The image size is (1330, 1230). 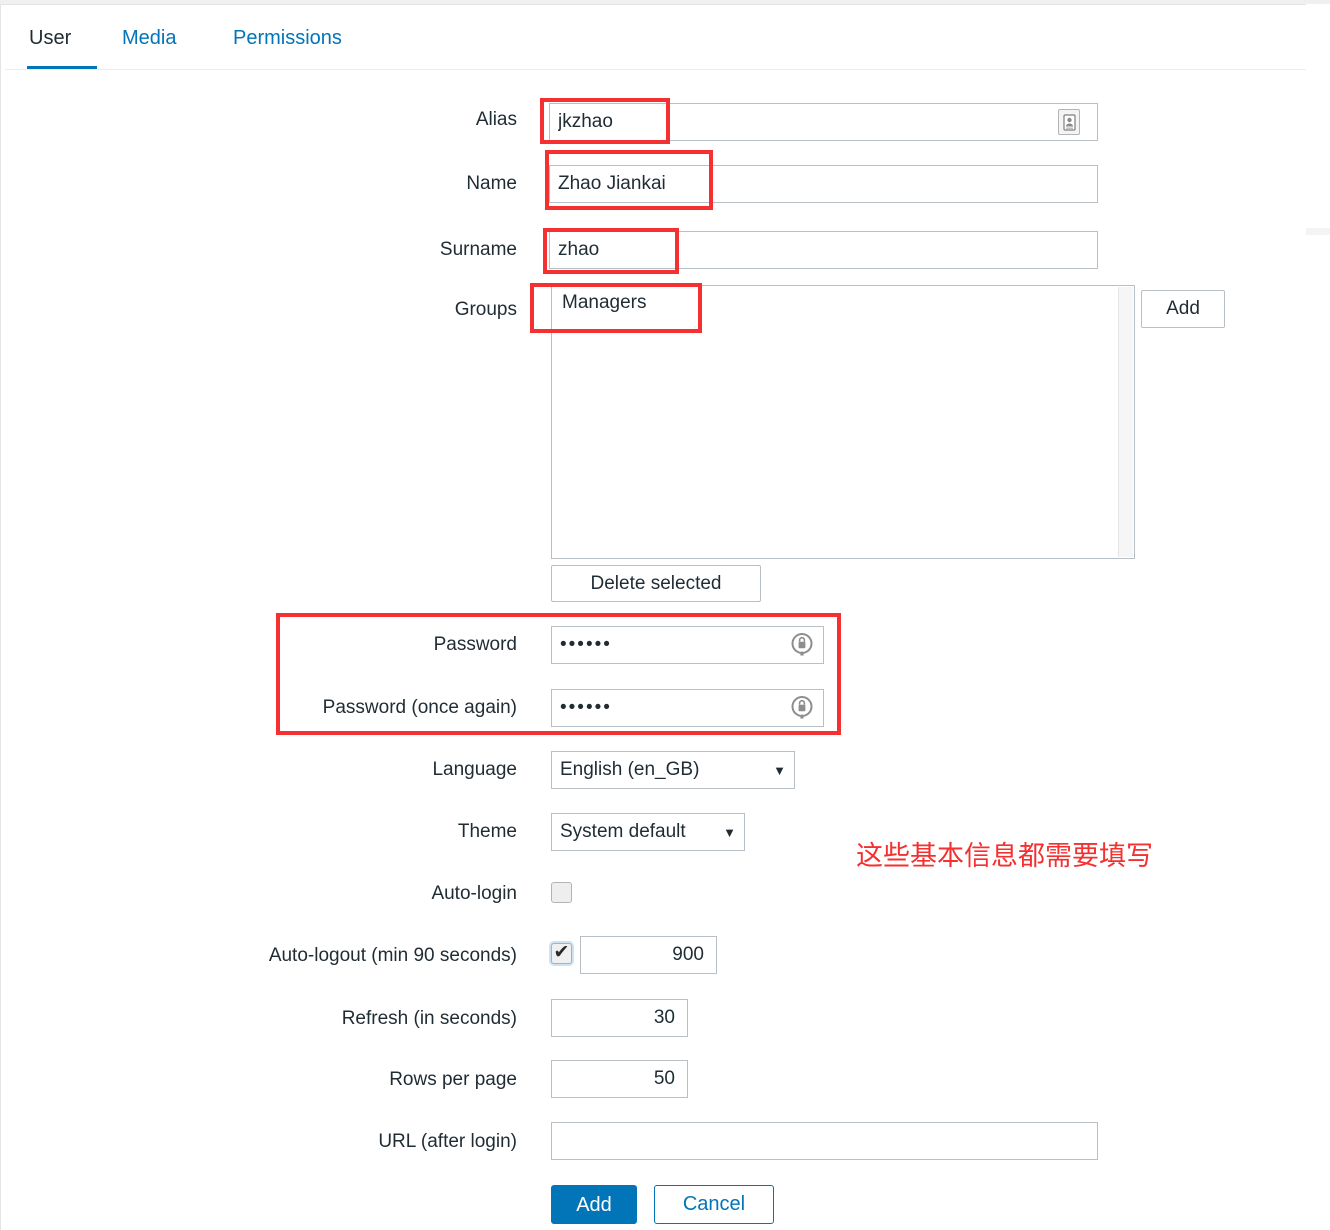 I want to click on tab-bar-divider, so click(x=655, y=69).